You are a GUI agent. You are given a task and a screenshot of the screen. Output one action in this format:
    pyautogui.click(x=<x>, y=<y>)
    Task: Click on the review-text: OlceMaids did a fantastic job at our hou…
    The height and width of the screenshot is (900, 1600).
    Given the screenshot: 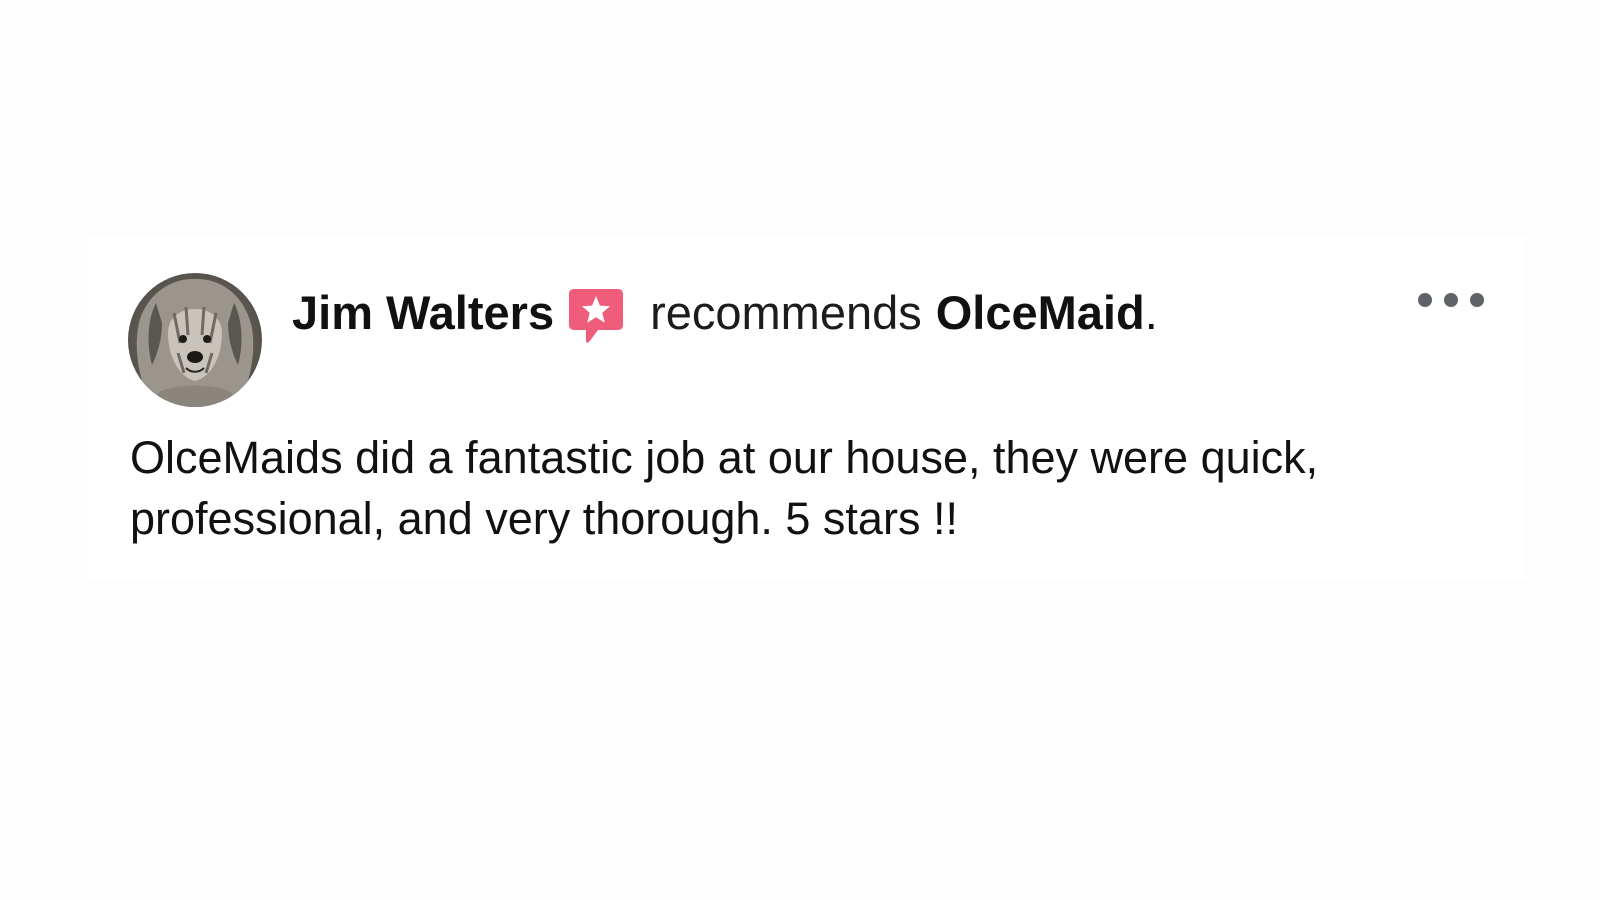 What is the action you would take?
    pyautogui.click(x=724, y=488)
    